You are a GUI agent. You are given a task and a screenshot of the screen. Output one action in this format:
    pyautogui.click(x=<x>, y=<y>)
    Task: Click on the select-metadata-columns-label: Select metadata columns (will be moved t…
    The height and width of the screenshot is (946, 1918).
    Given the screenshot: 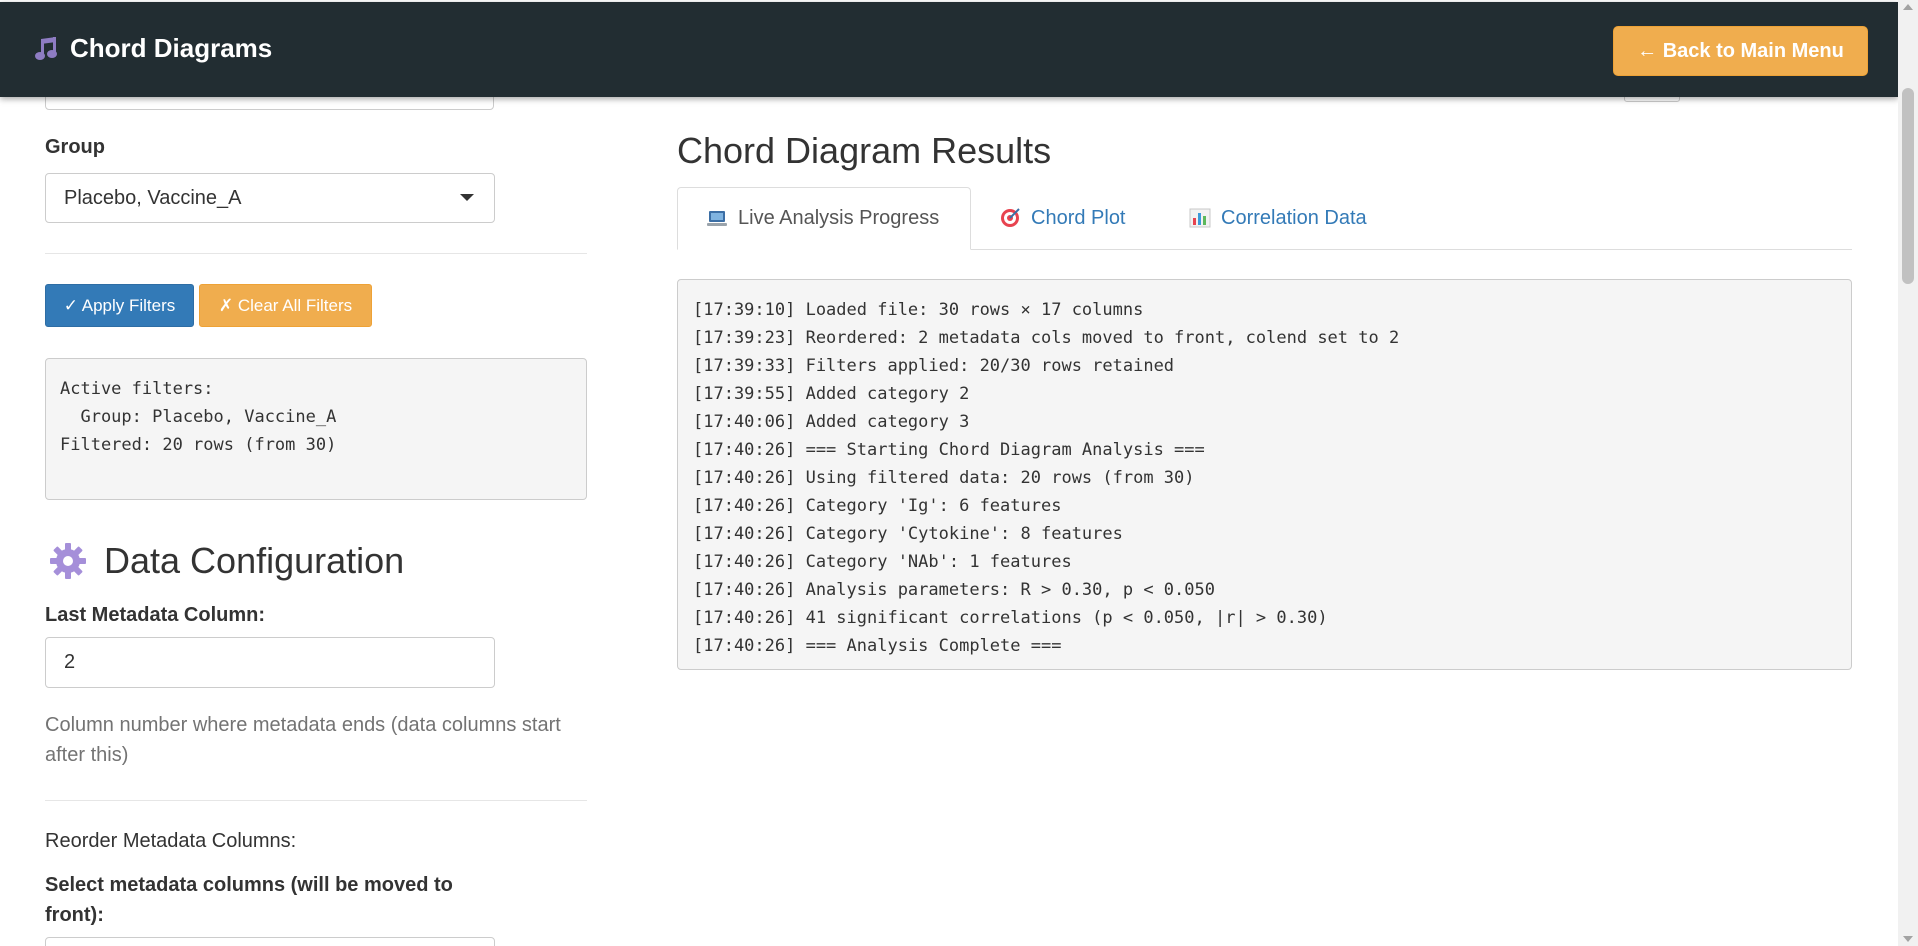 What is the action you would take?
    pyautogui.click(x=249, y=900)
    